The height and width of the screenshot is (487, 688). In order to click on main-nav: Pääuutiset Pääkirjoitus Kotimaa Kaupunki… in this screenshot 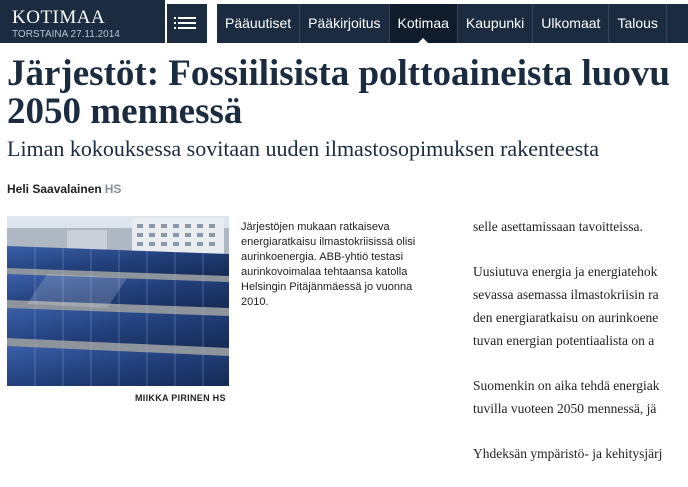, I will do `click(452, 23)`.